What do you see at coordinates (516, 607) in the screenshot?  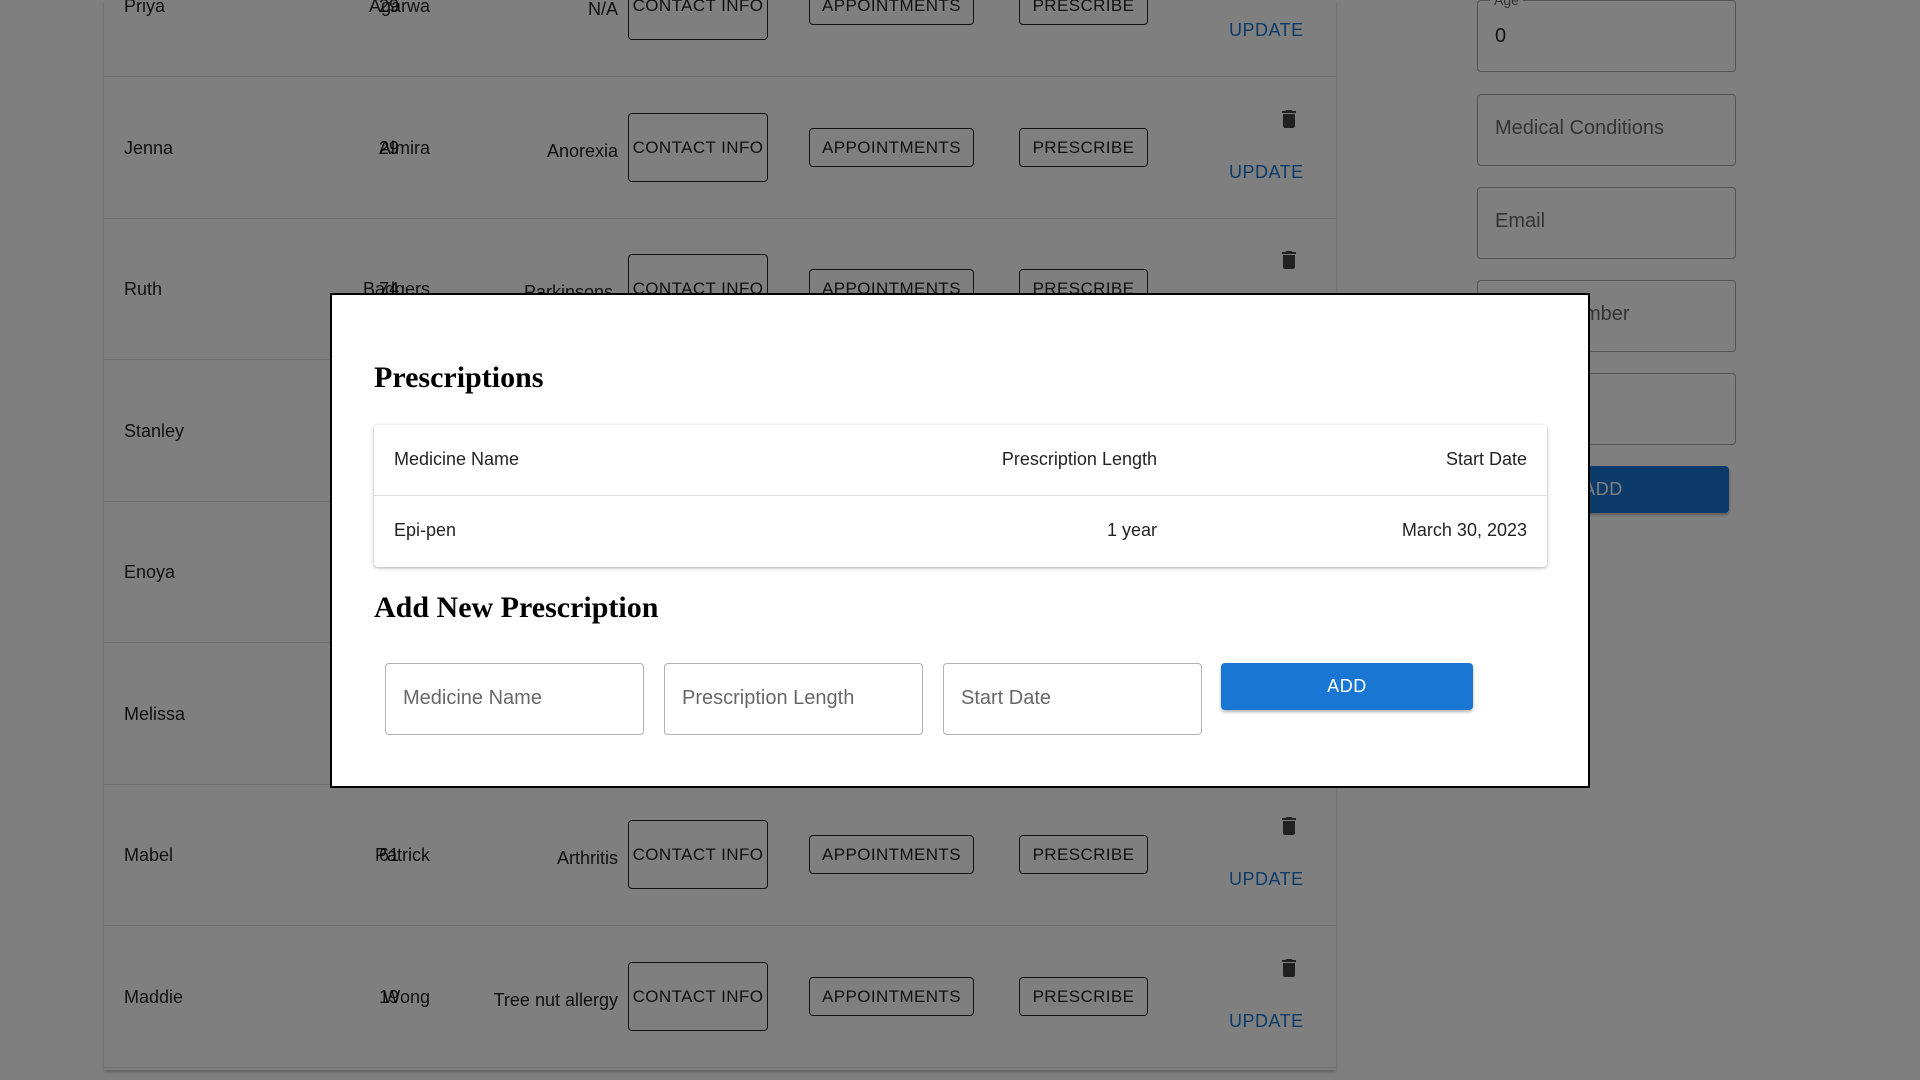 I see `add-prescription-title: Add New Prescription` at bounding box center [516, 607].